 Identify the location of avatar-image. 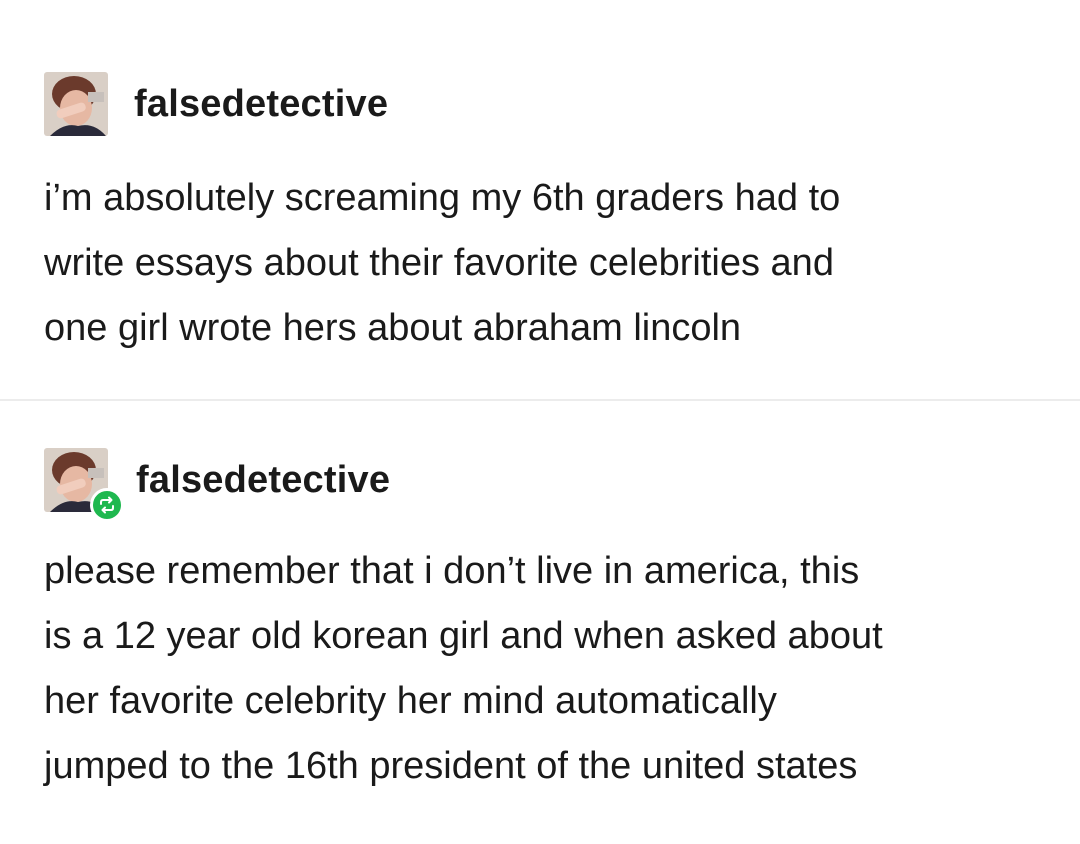
(76, 104).